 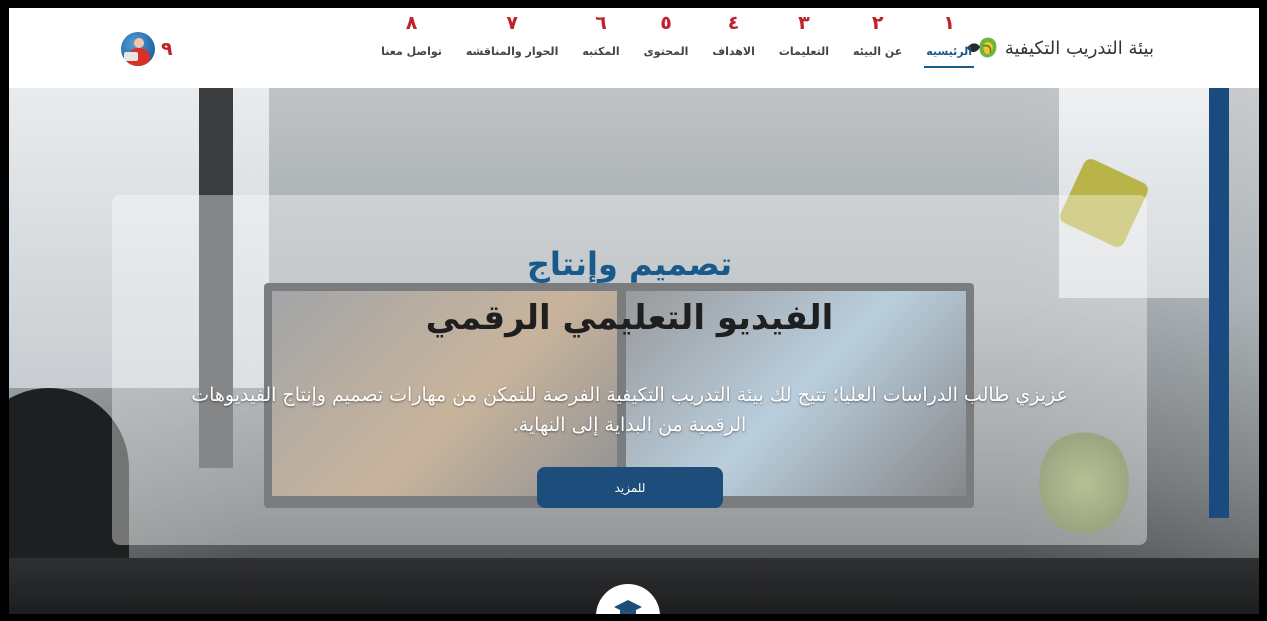 I want to click on nav-item-5: ٥ المحتوى, so click(x=666, y=48).